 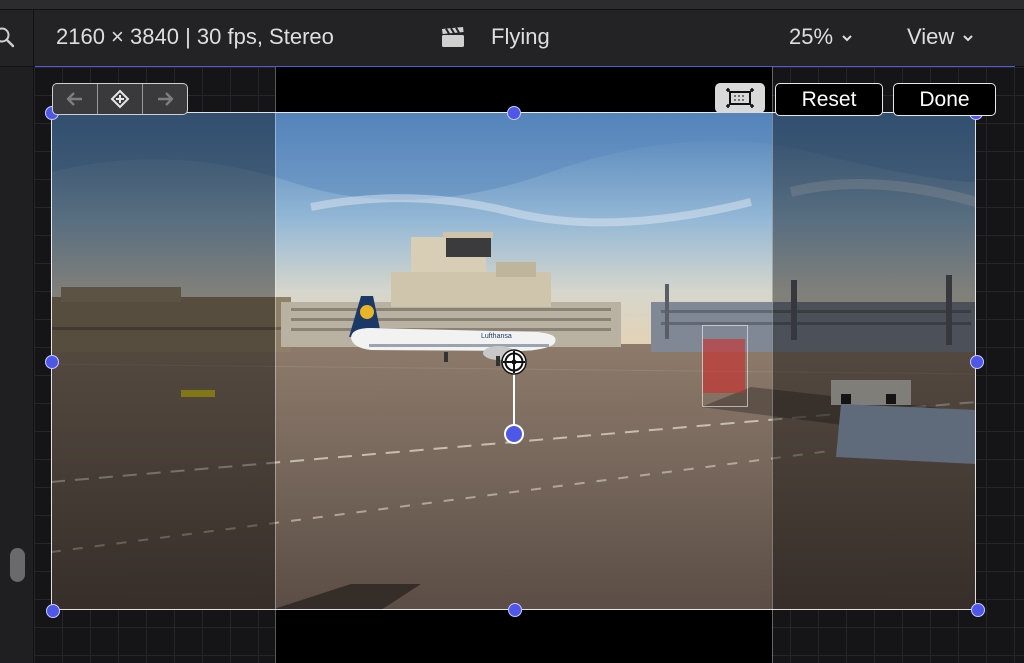 I want to click on scrollbar-thumb, so click(x=17, y=565).